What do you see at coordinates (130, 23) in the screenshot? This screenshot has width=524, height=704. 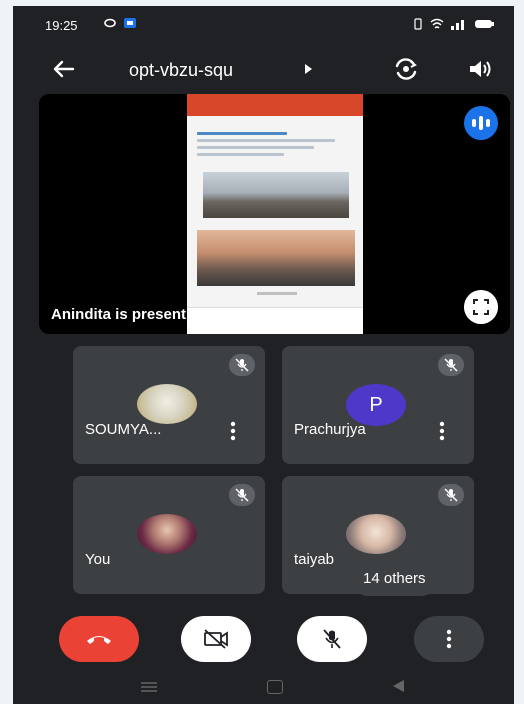 I see `meet-app-icon` at bounding box center [130, 23].